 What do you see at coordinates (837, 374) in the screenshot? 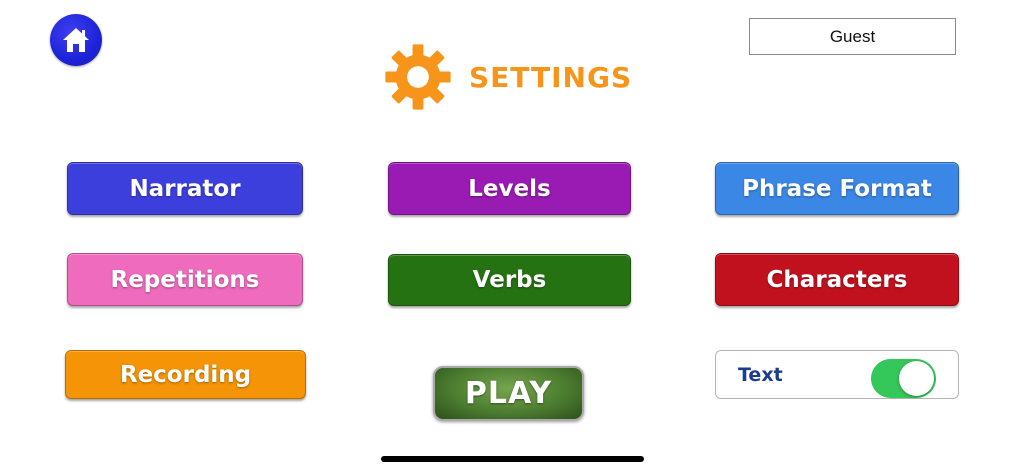
I see `text-toggle-row: Text` at bounding box center [837, 374].